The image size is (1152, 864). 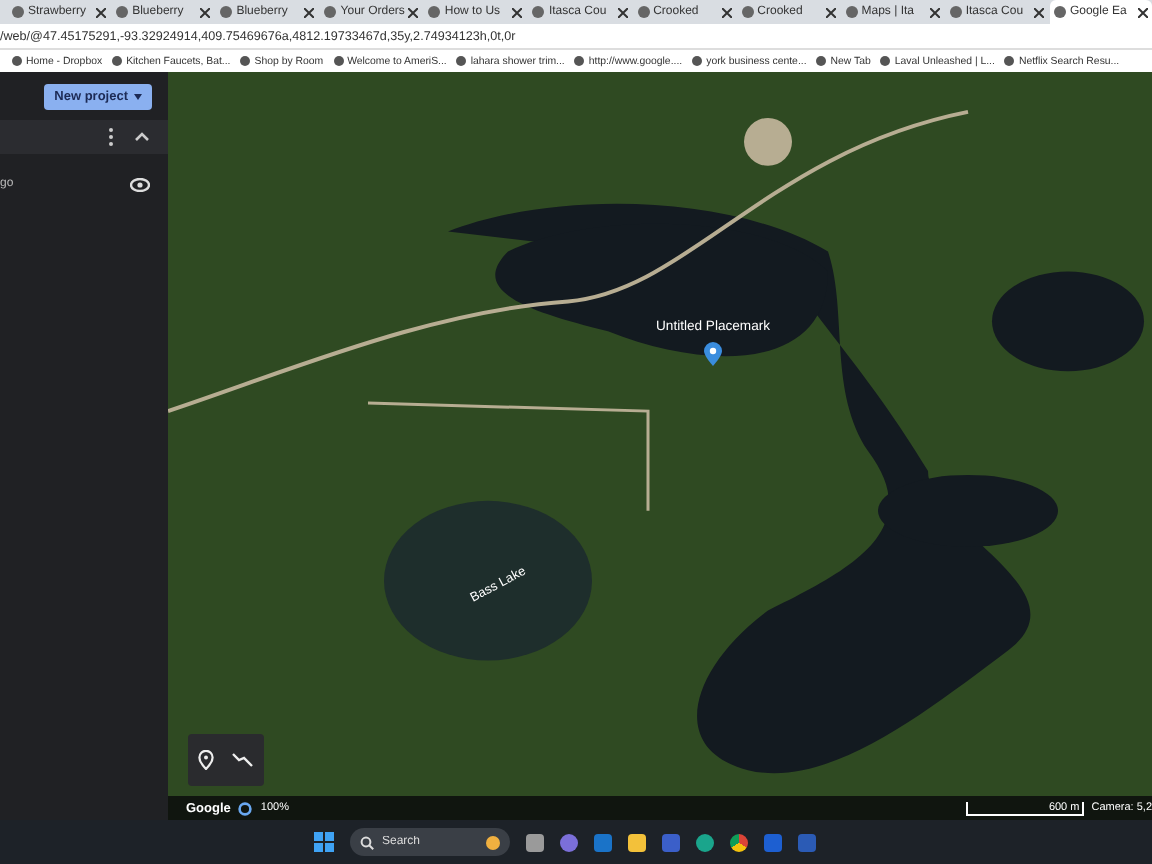 What do you see at coordinates (713, 354) in the screenshot?
I see `map-pin-icon` at bounding box center [713, 354].